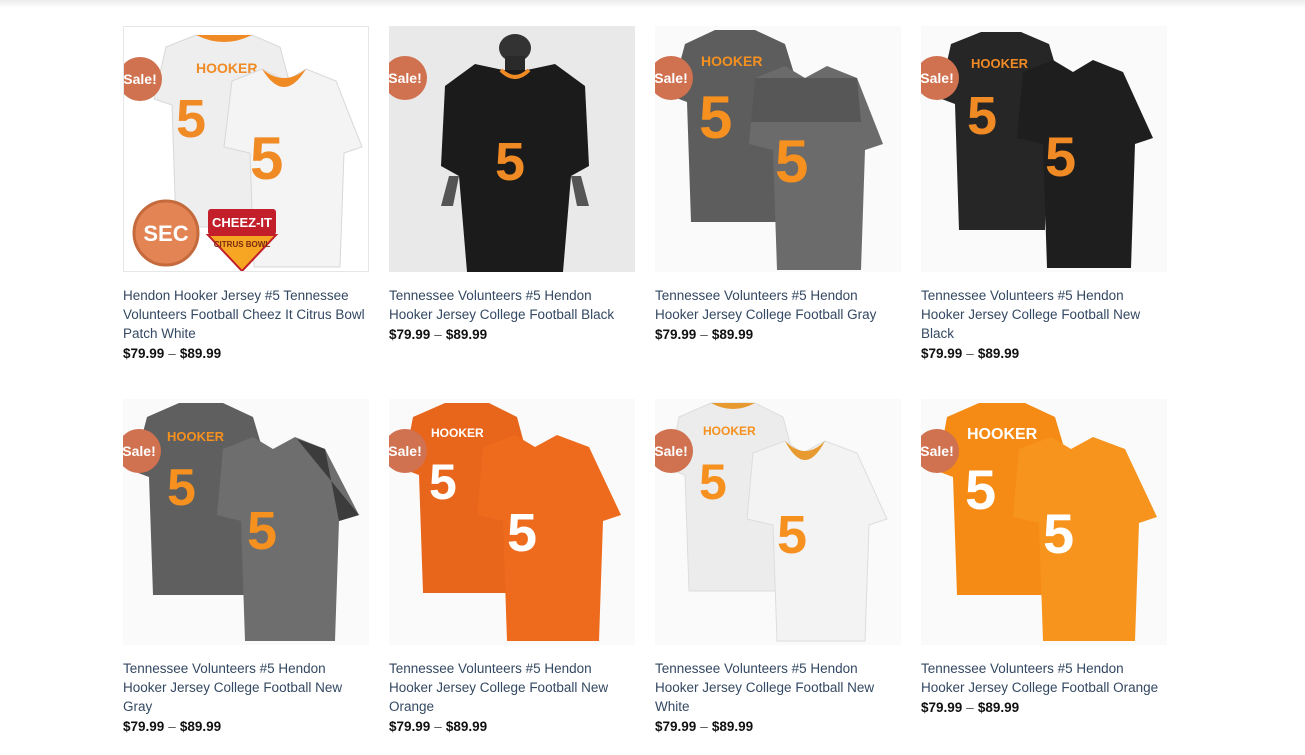 The width and height of the screenshot is (1305, 755). What do you see at coordinates (242, 222) in the screenshot?
I see `svg-text: CHEEZ-IT` at bounding box center [242, 222].